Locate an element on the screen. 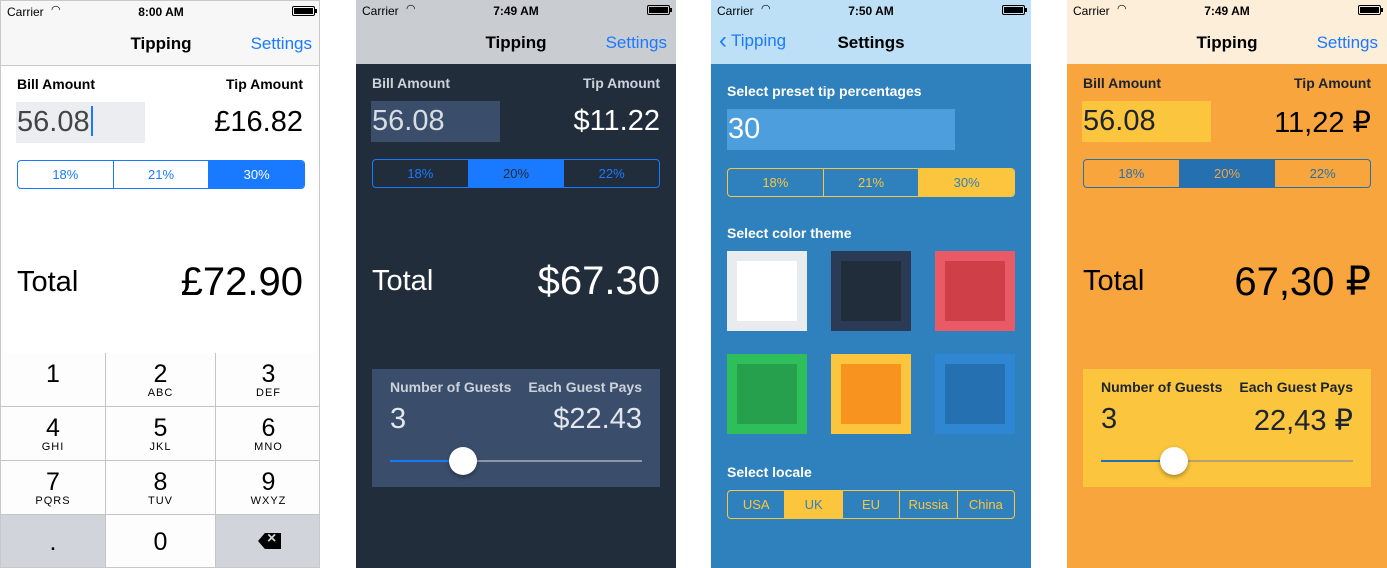 The height and width of the screenshot is (568, 1387). preset-tip-segmented-control: 18% 21% 30% is located at coordinates (871, 182).